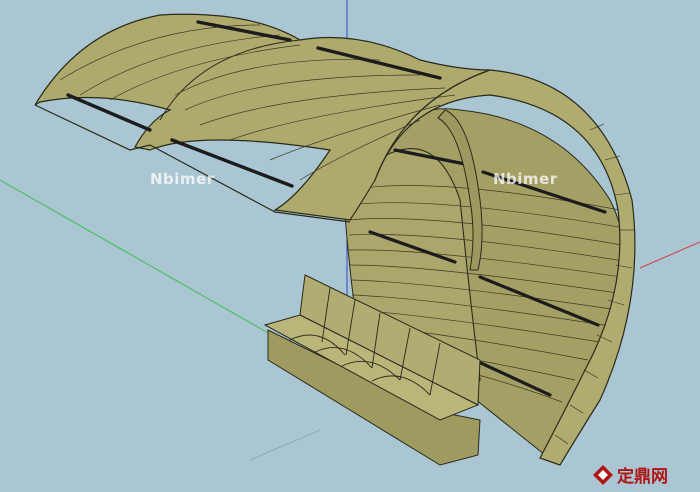  Describe the element at coordinates (603, 474) in the screenshot. I see `dingding-logo-icon` at that location.